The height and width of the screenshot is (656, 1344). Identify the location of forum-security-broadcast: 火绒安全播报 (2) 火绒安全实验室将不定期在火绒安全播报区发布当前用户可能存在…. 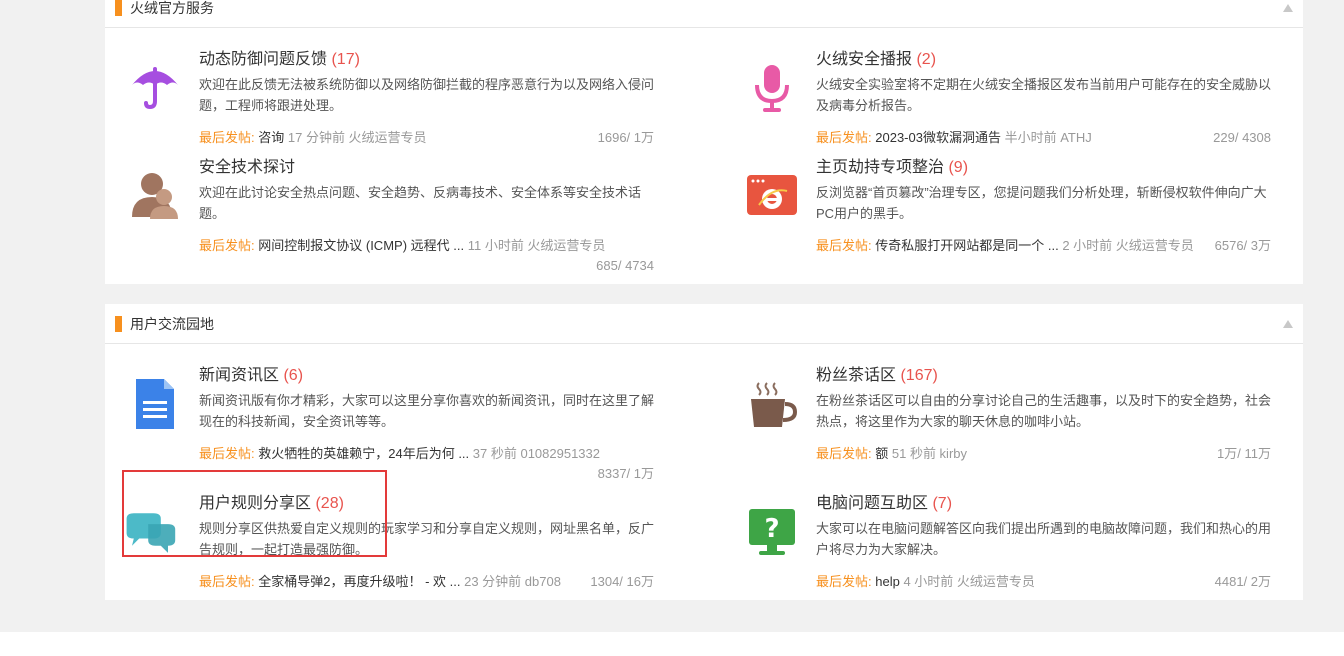
(1007, 104).